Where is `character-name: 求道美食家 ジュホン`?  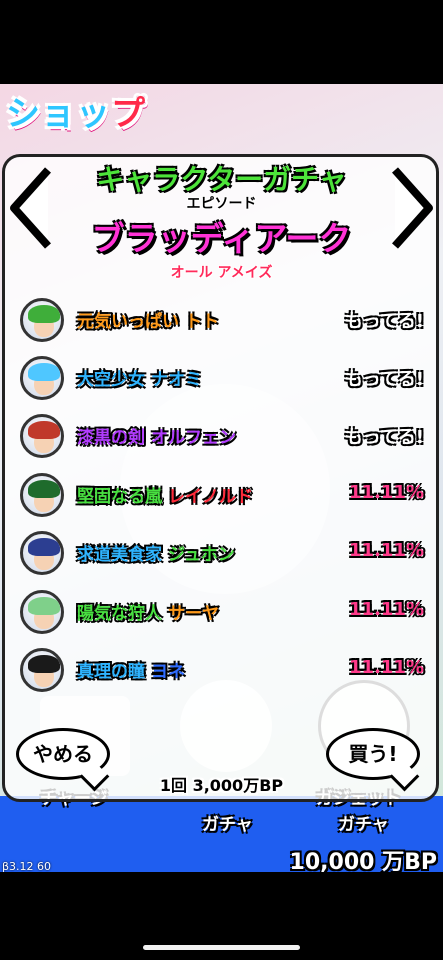 character-name: 求道美食家 ジュホン is located at coordinates (156, 552).